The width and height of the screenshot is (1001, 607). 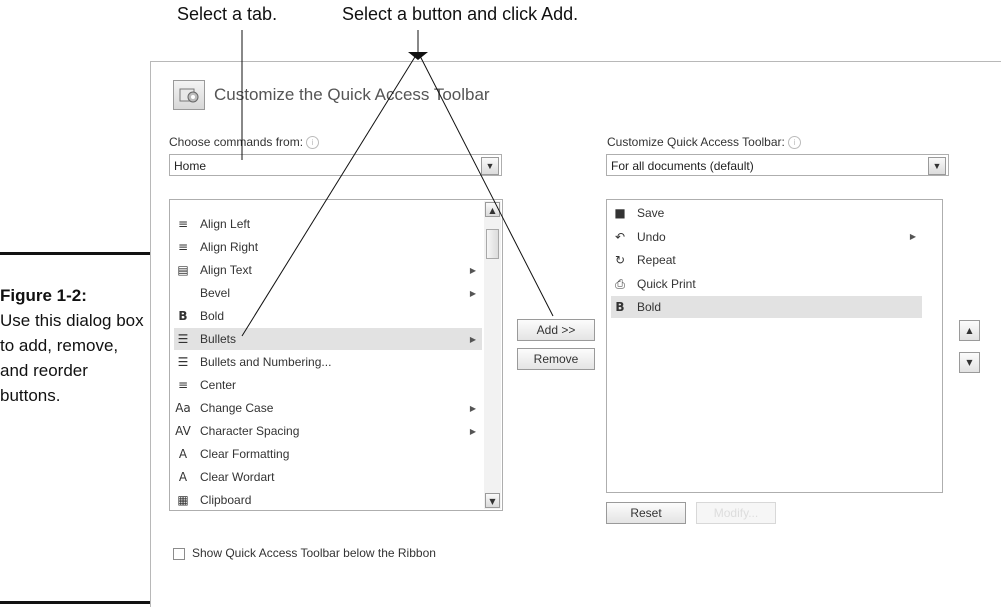 I want to click on scroll-down-icon: ▼, so click(x=492, y=500).